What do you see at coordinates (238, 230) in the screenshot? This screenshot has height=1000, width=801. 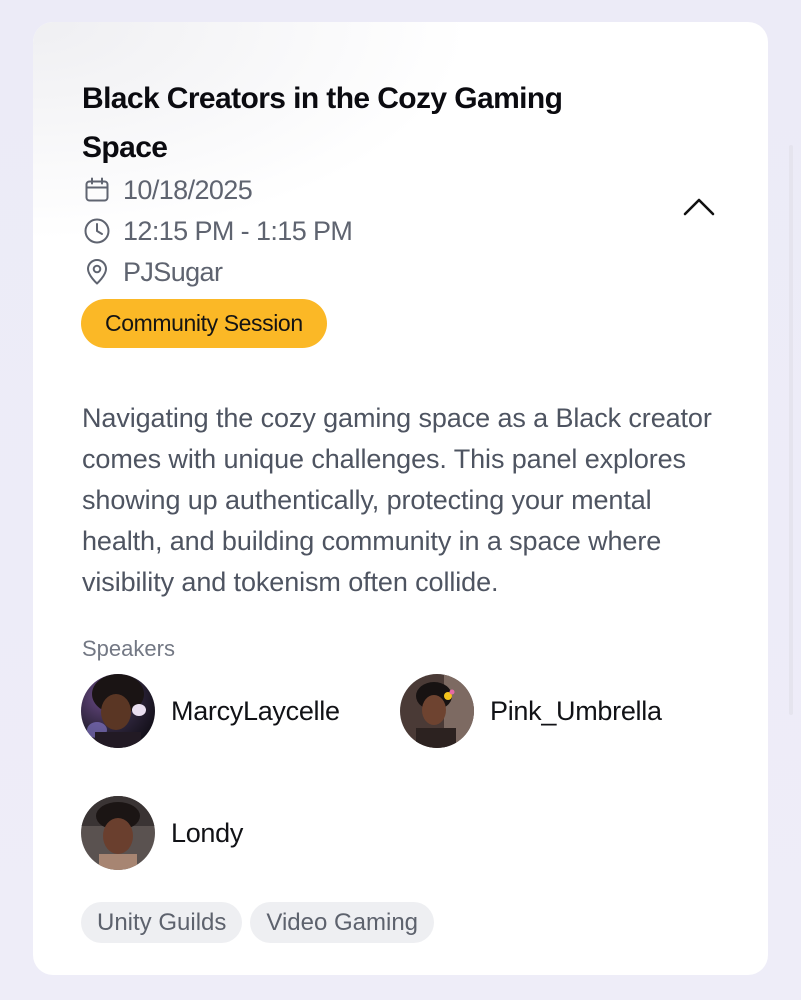 I see `session-time: 12:15 PM - 1:15 PM` at bounding box center [238, 230].